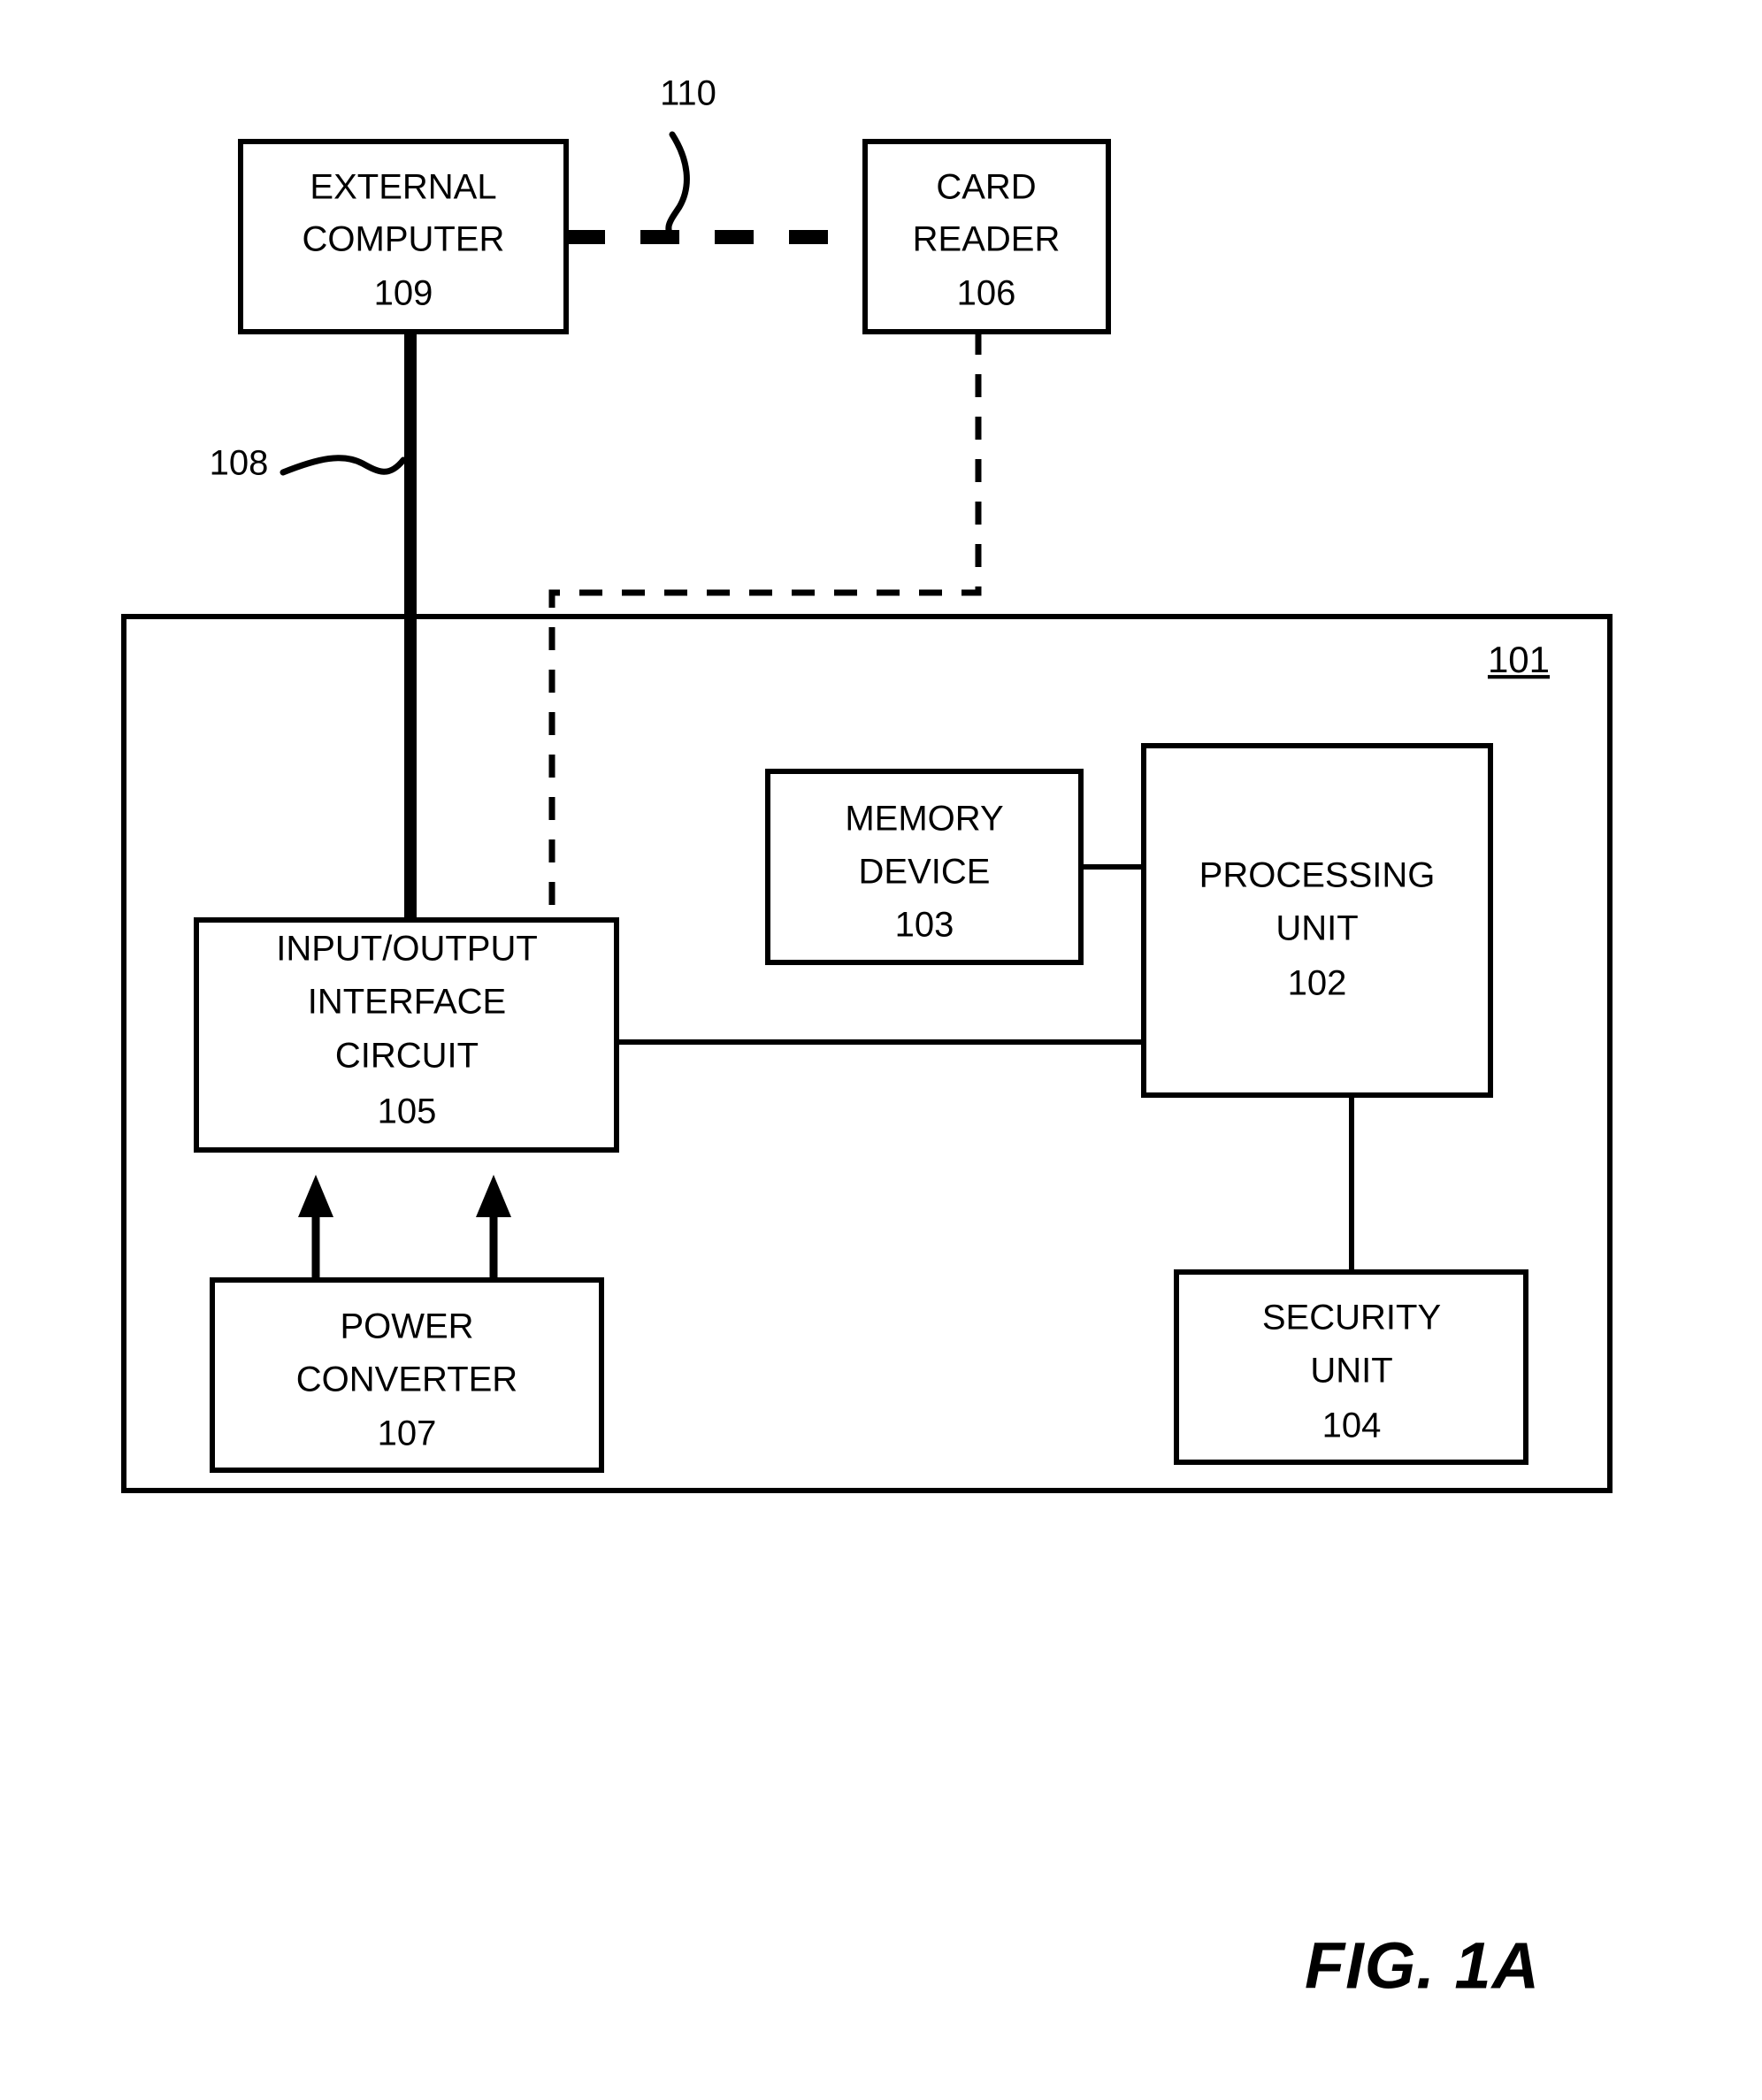  Describe the element at coordinates (1352, 1425) in the screenshot. I see `security-unit-ref: 104` at that location.